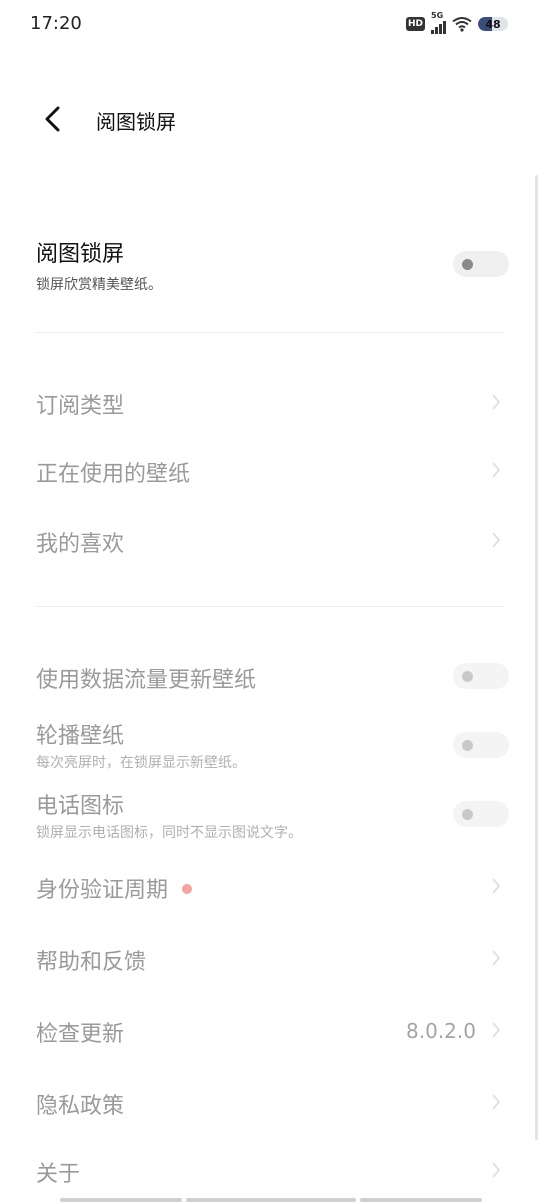 Image resolution: width=540 pixels, height=1204 pixels. I want to click on mobile-data-label: 使用数据流量更新壁纸, so click(146, 680).